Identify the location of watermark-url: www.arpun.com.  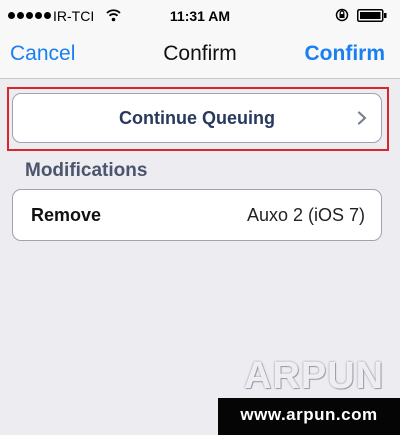
(309, 414).